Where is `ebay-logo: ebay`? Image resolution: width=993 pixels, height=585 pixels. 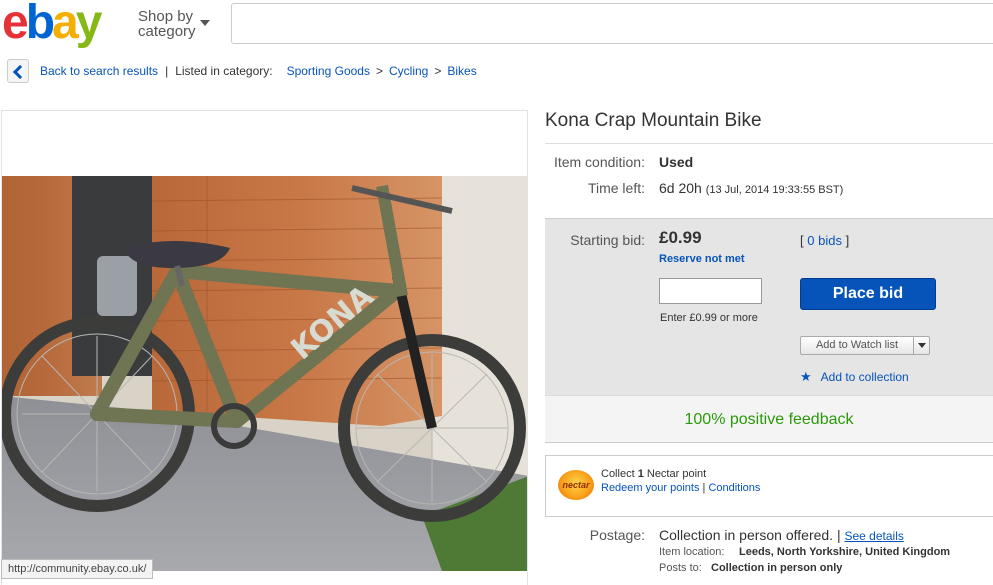
ebay-logo: ebay is located at coordinates (52, 24).